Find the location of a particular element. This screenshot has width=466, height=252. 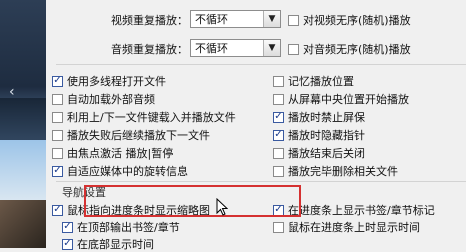

option-start-center: 从屏幕中央位置开始播放 is located at coordinates (341, 99).